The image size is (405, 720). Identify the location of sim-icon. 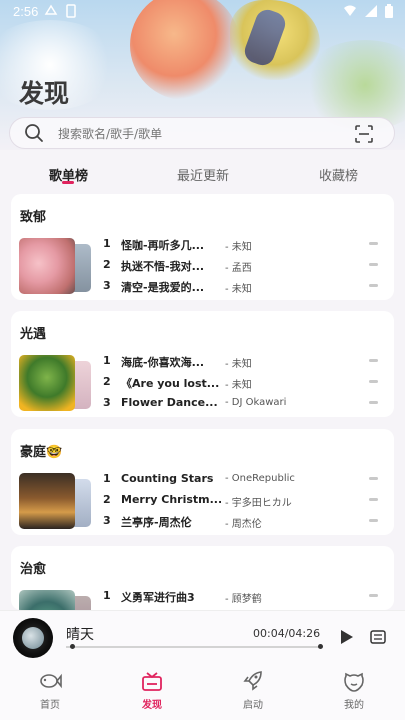
(71, 11).